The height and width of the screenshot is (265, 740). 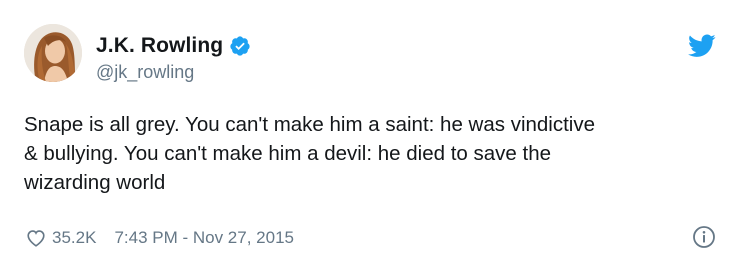 I want to click on twitter-bird-icon, so click(x=702, y=46).